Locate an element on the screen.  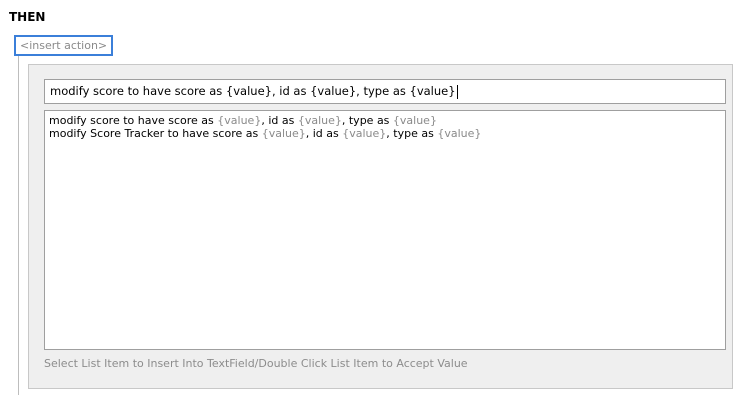
list-item-text: modify Score Tracker to have score as is located at coordinates (155, 133).